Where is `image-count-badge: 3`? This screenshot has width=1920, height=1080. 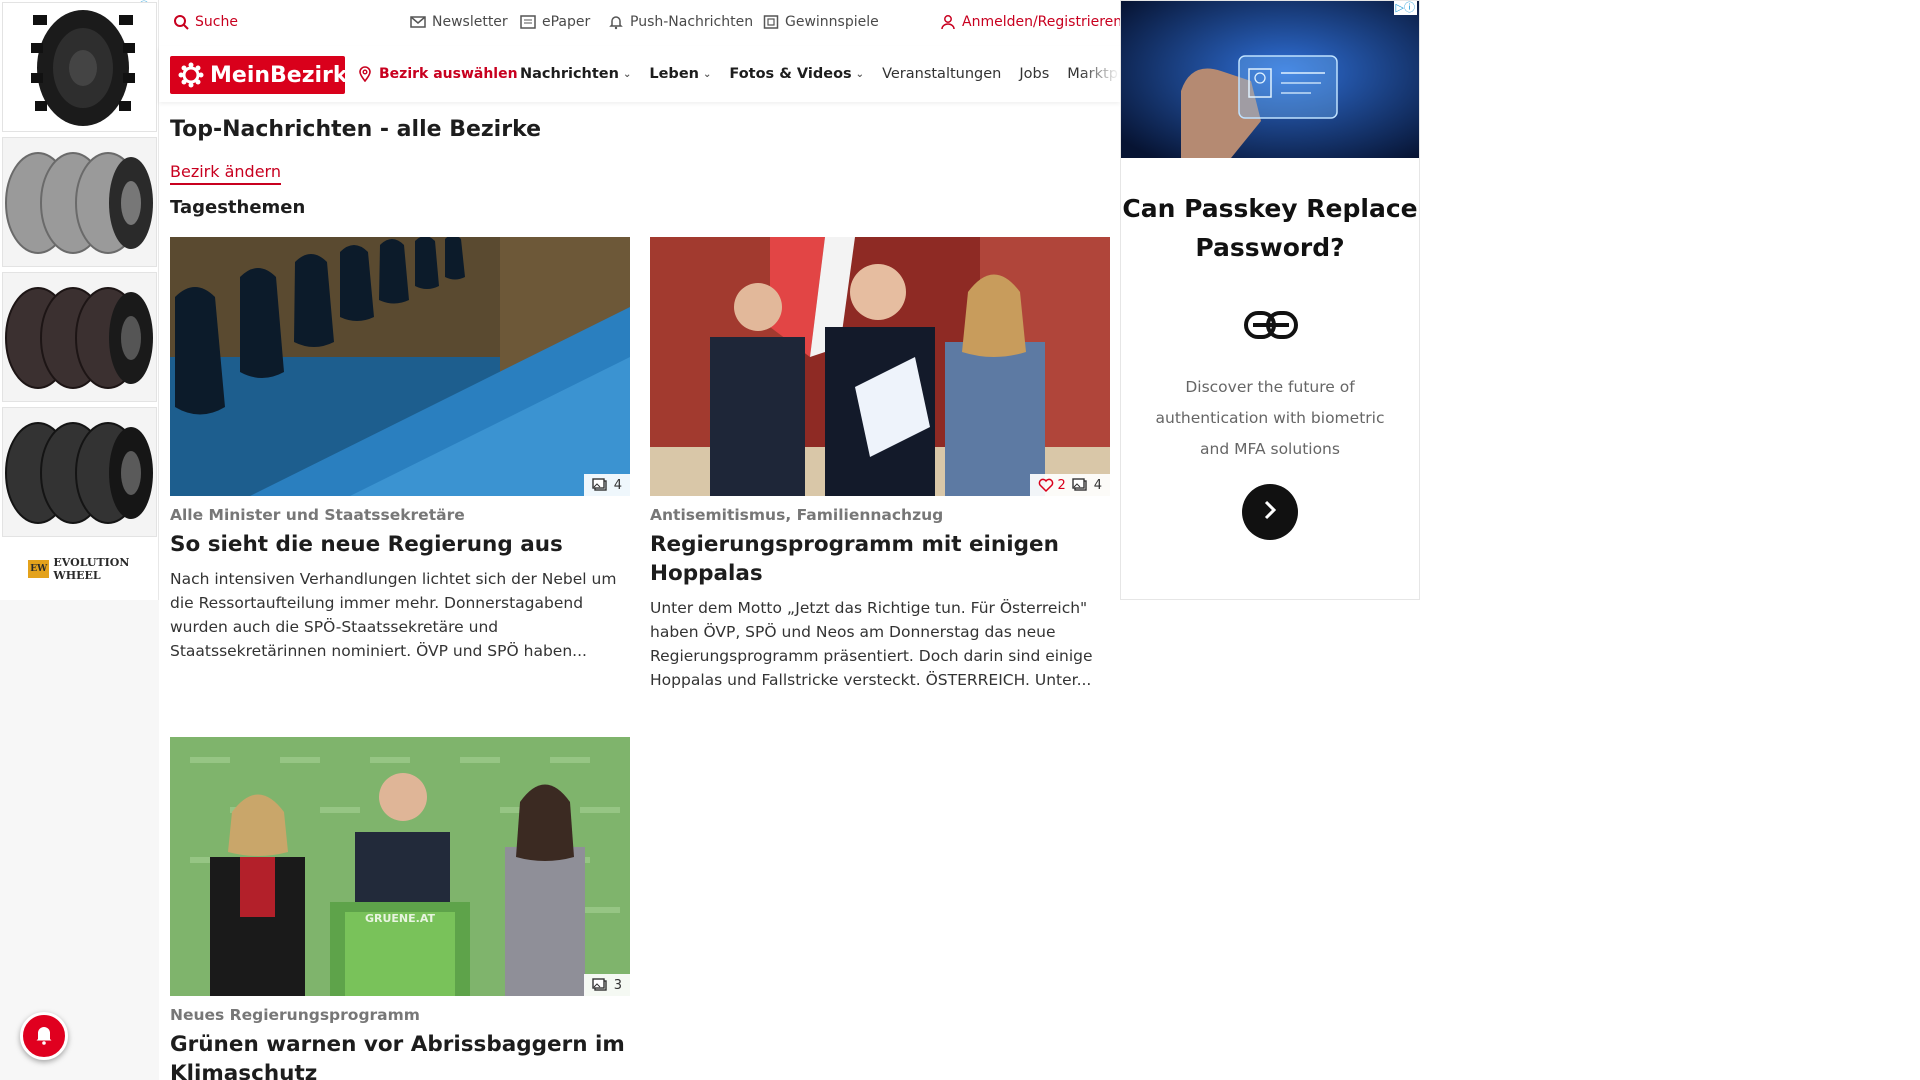
image-count-badge: 3 is located at coordinates (606, 985).